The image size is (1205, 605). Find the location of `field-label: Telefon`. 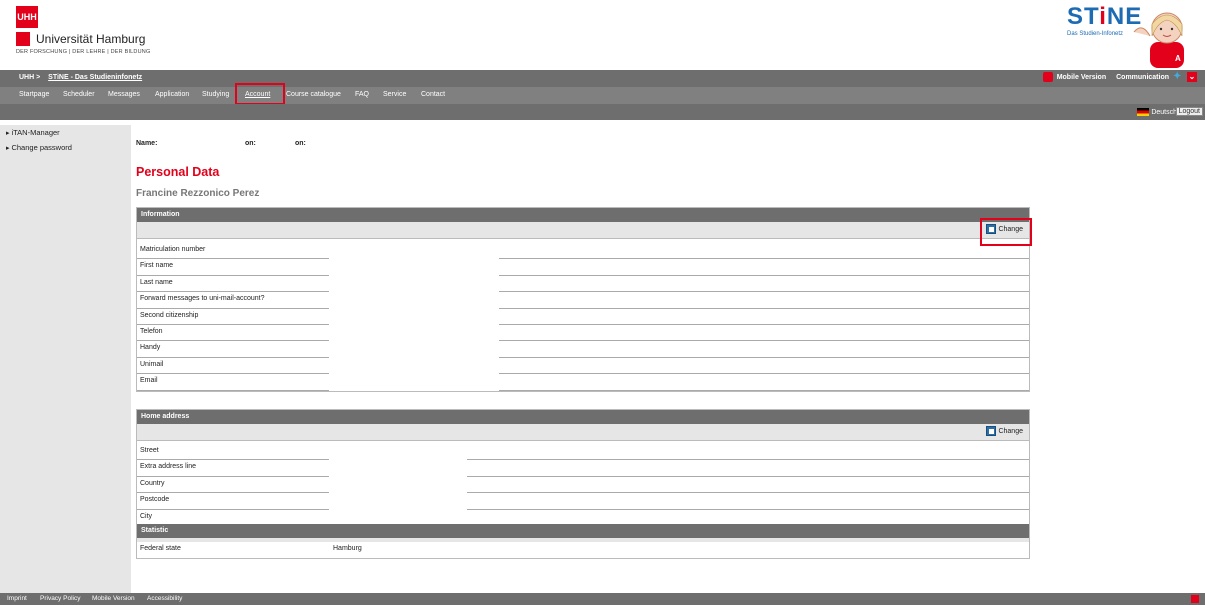

field-label: Telefon is located at coordinates (151, 331).